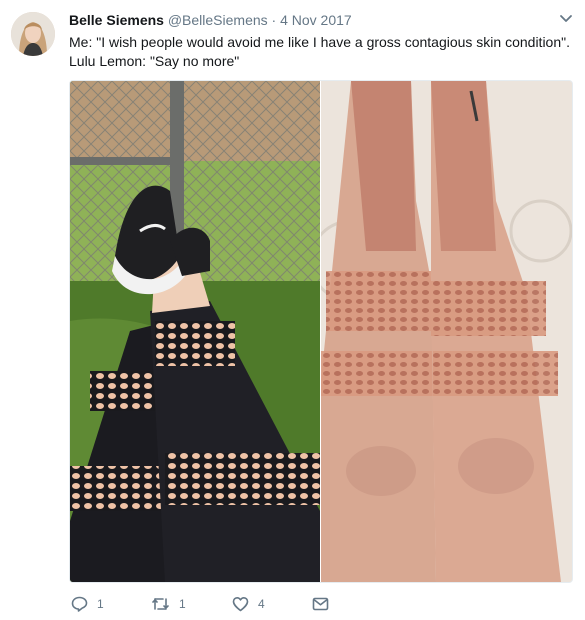 This screenshot has width=585, height=620. I want to click on tweet-header: Belle Siemens @BelleSiemens · 4 Nov 2017, so click(319, 22).